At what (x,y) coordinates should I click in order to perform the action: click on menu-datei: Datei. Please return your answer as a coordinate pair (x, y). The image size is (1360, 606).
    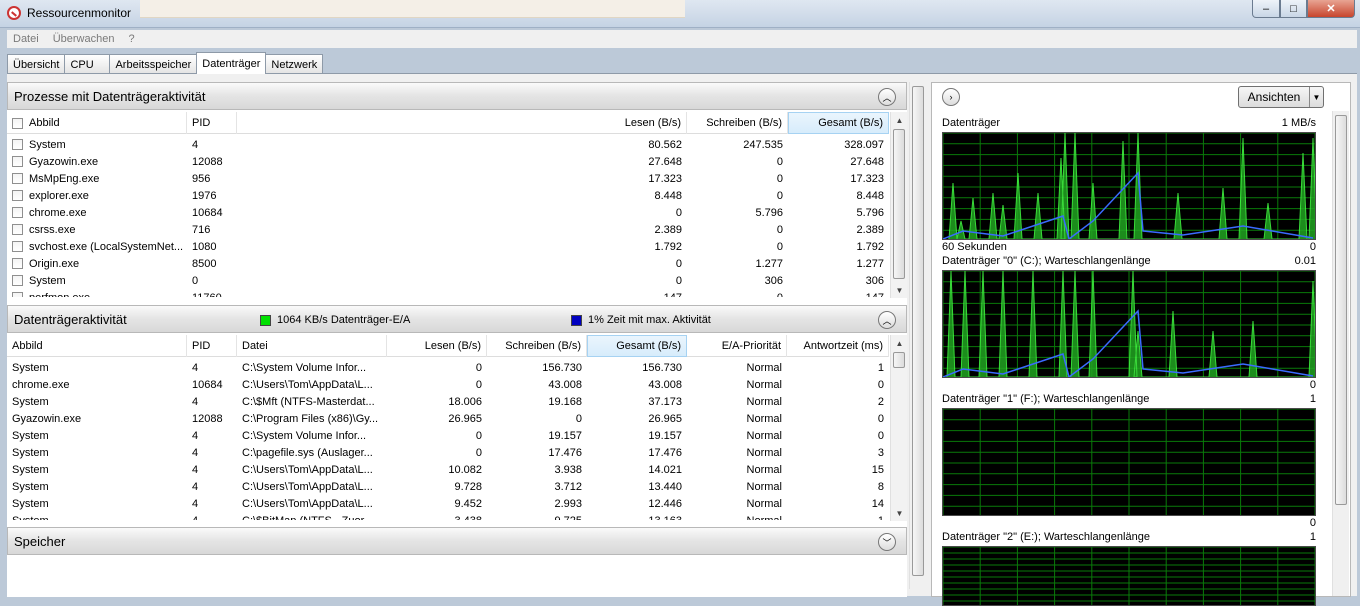
    Looking at the image, I should click on (26, 39).